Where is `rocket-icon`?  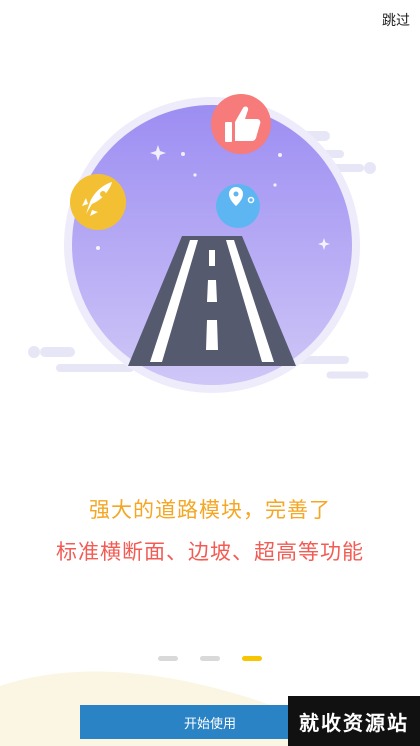
rocket-icon is located at coordinates (98, 202).